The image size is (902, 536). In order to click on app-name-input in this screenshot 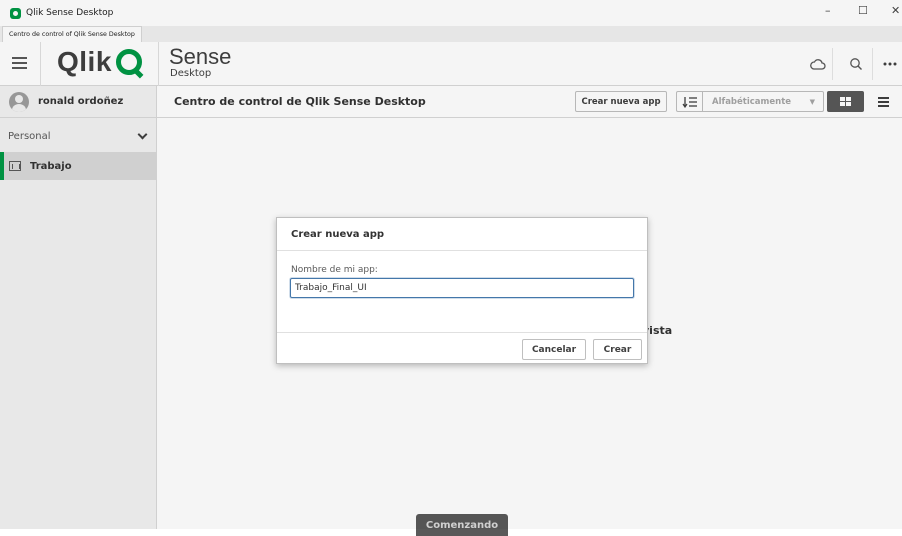, I will do `click(462, 288)`.